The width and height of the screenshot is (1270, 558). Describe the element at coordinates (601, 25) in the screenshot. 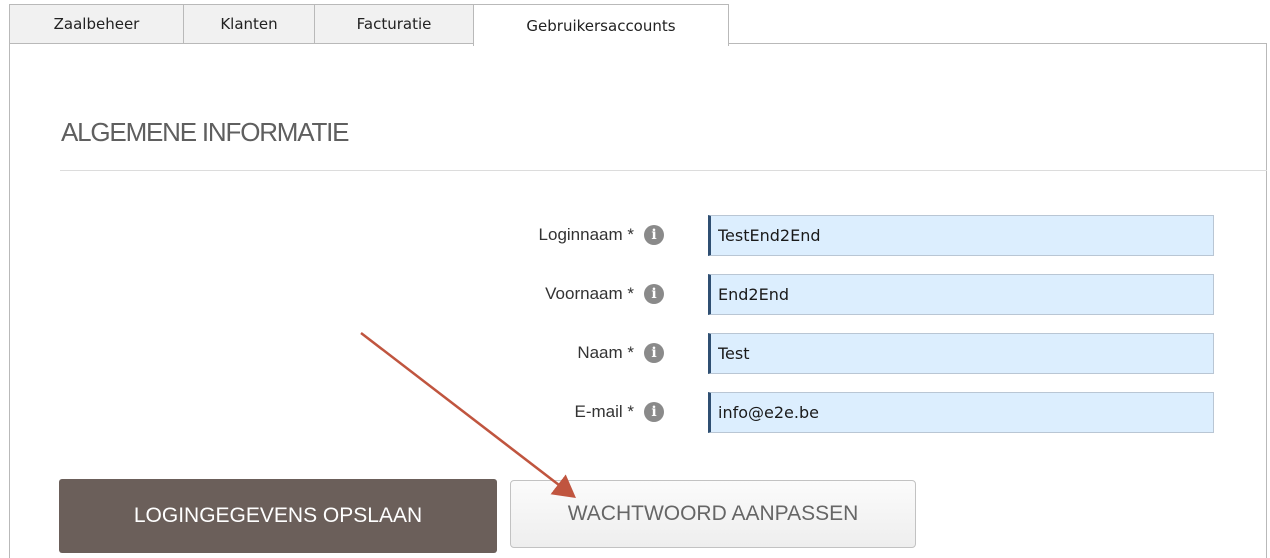

I see `tab-gebruikersaccounts: Gebruikersaccounts` at that location.